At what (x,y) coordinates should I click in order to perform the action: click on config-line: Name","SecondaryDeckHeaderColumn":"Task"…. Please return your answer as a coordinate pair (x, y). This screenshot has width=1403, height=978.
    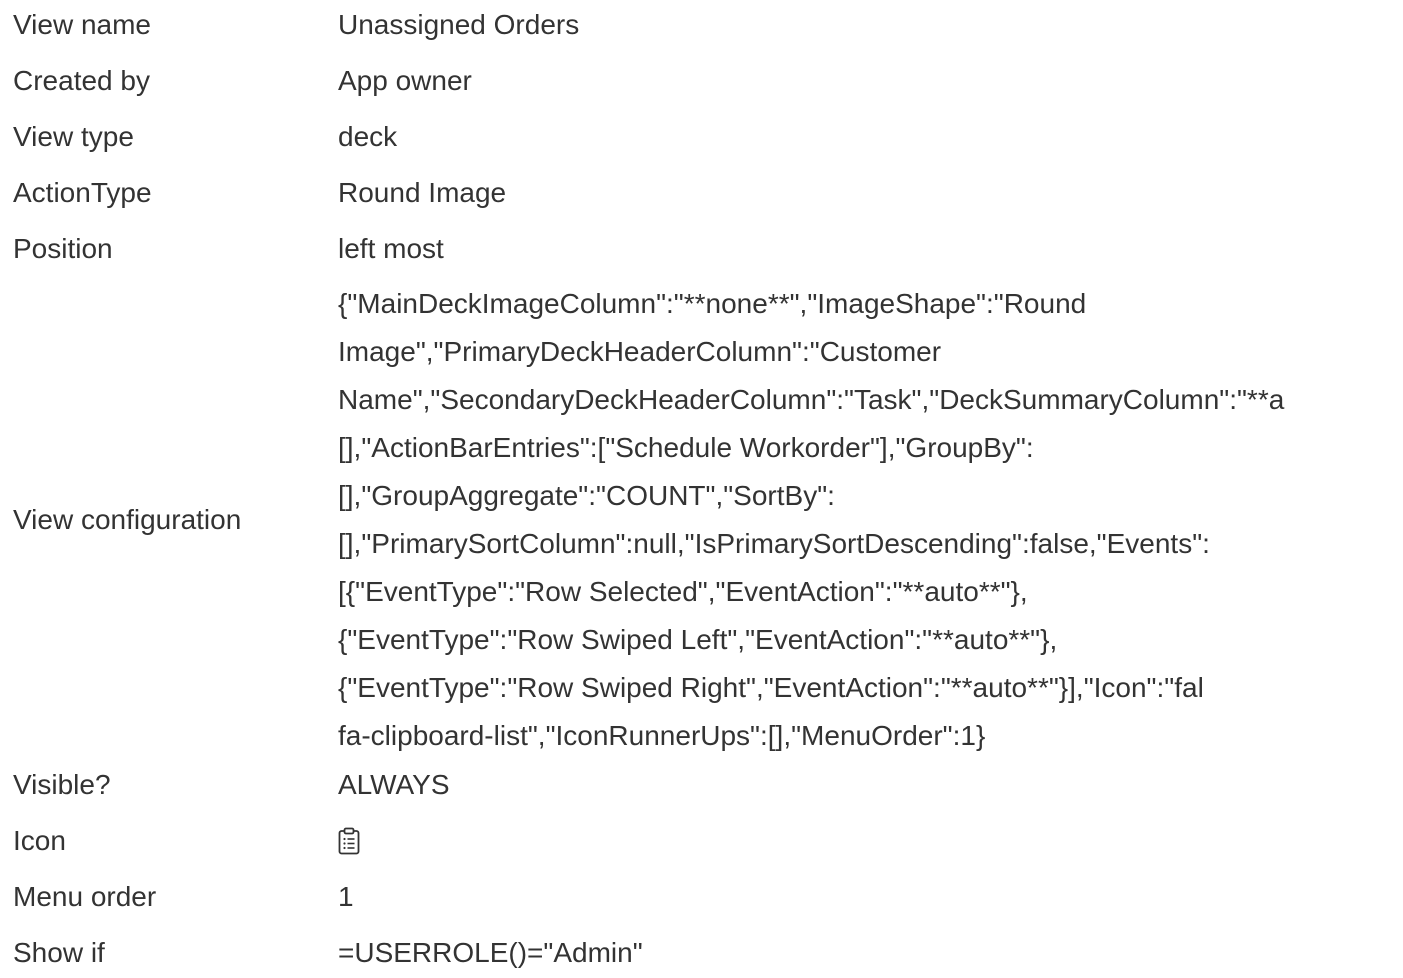
    Looking at the image, I should click on (811, 399).